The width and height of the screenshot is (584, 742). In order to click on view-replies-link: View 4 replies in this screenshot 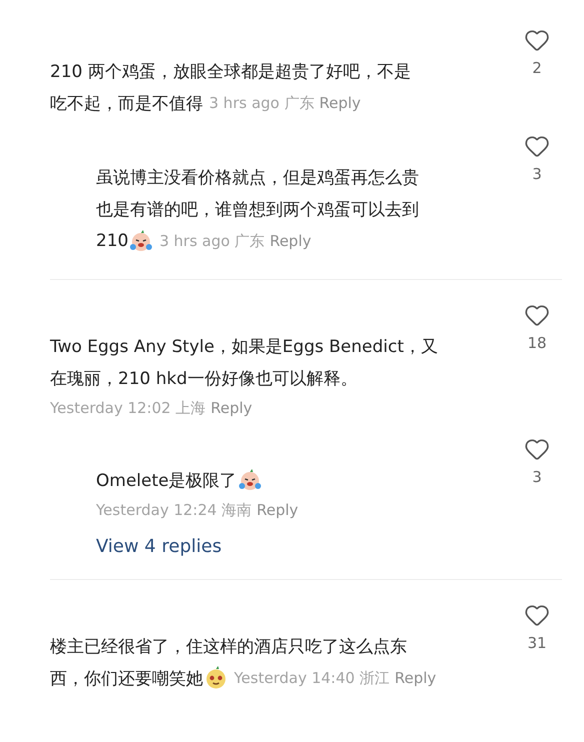, I will do `click(159, 546)`.